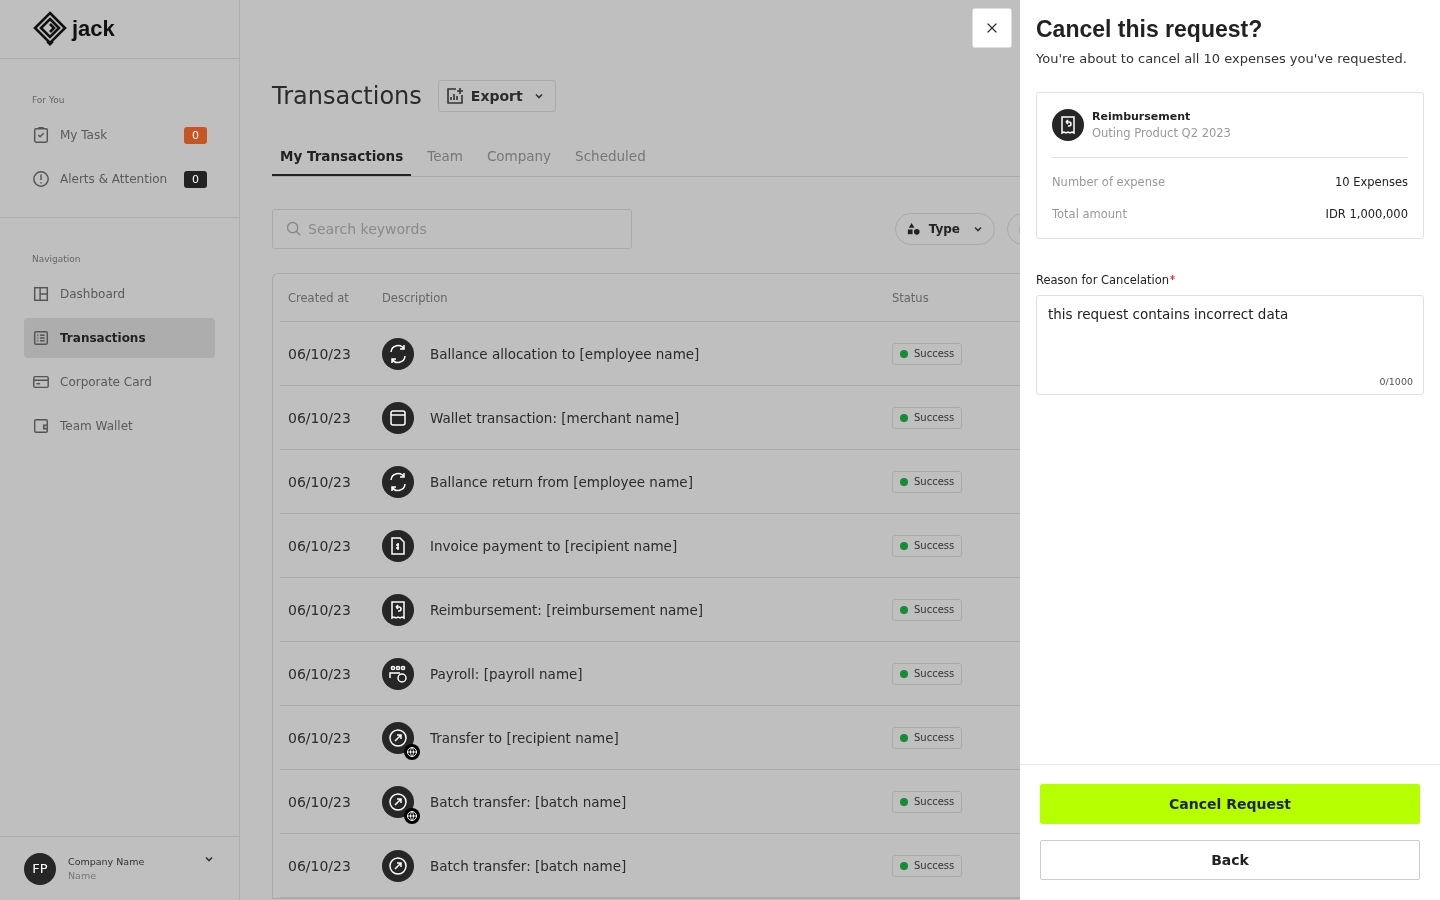 Image resolution: width=1440 pixels, height=900 pixels. What do you see at coordinates (41, 382) in the screenshot?
I see `credit-card-icon` at bounding box center [41, 382].